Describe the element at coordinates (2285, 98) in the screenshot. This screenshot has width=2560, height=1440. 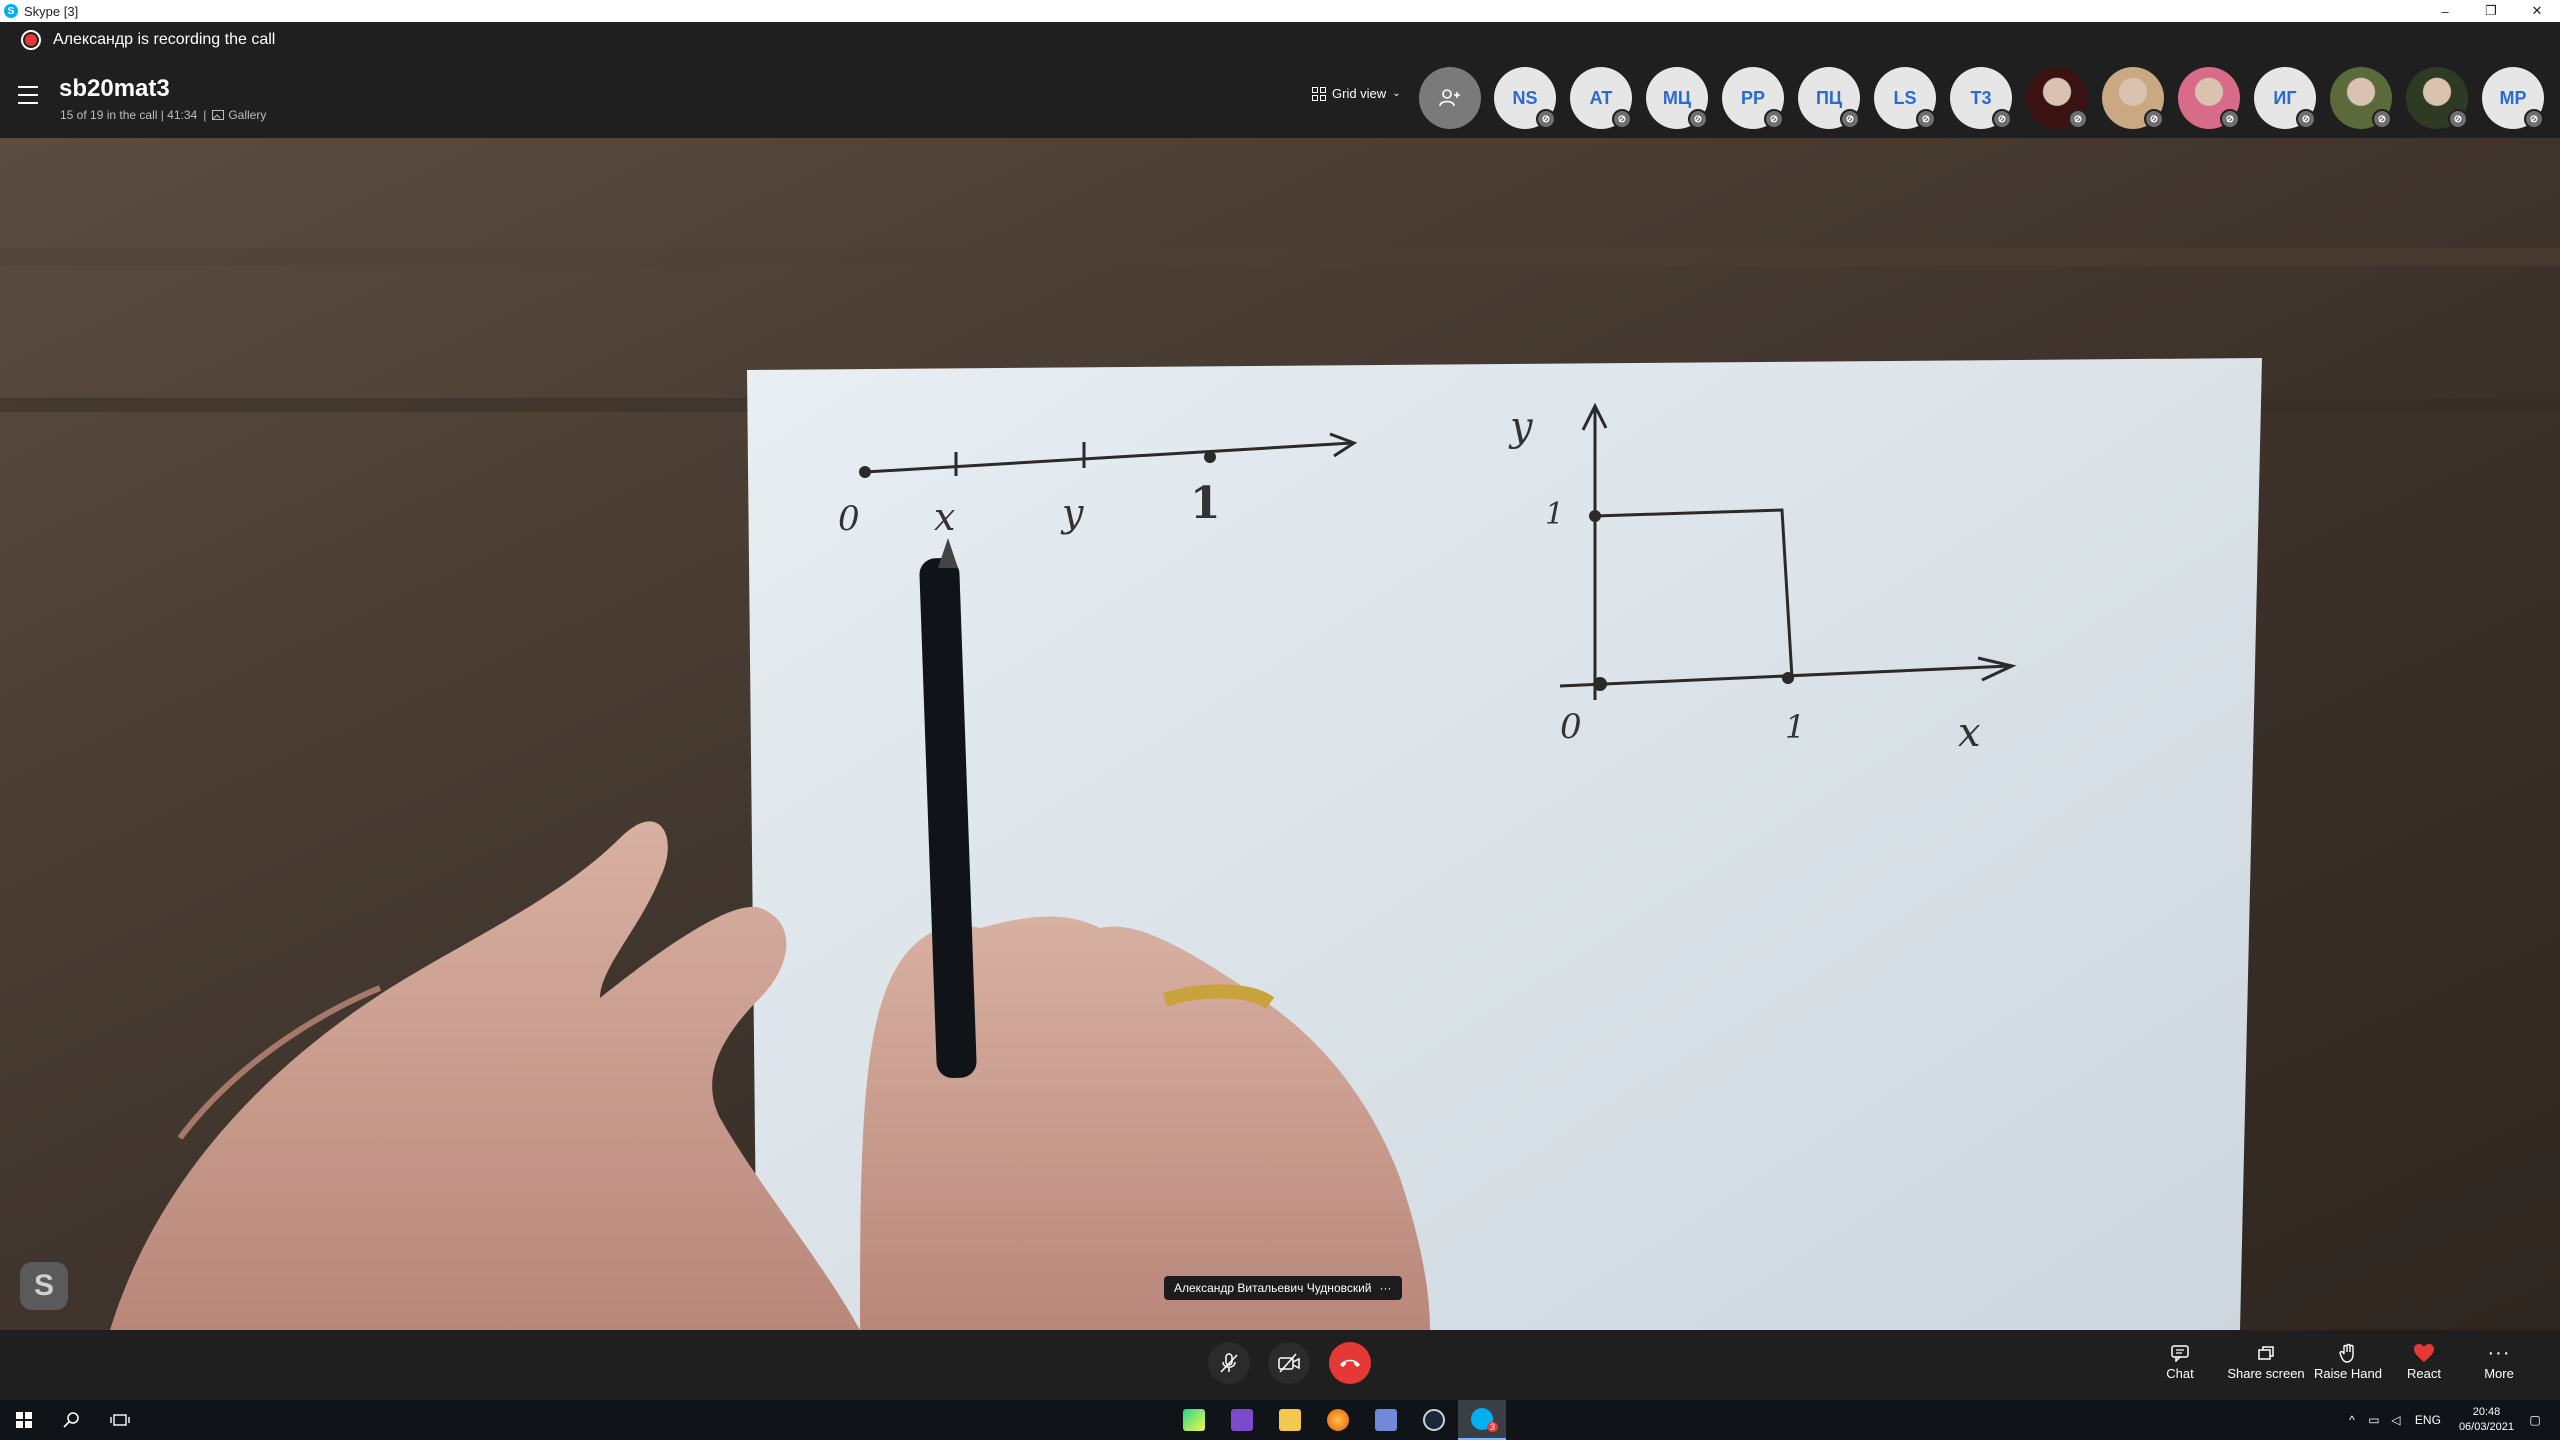
I see `participant-avatar: ИГ ⊘` at that location.